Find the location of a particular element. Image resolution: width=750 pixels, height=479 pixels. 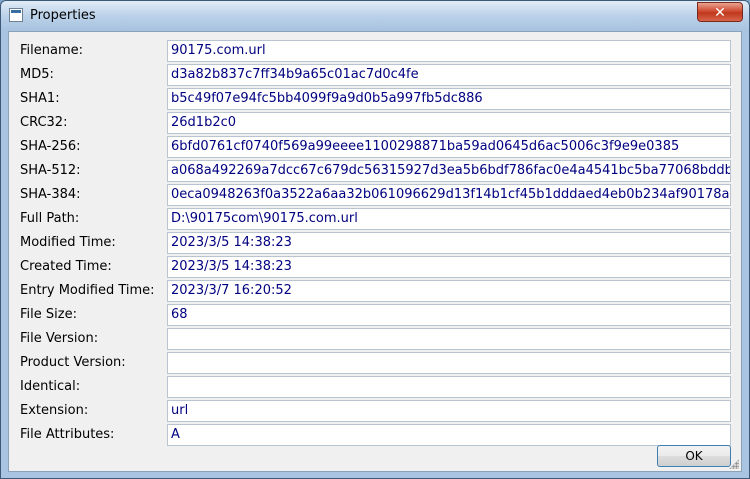

property-label: SHA-256: is located at coordinates (50, 146).